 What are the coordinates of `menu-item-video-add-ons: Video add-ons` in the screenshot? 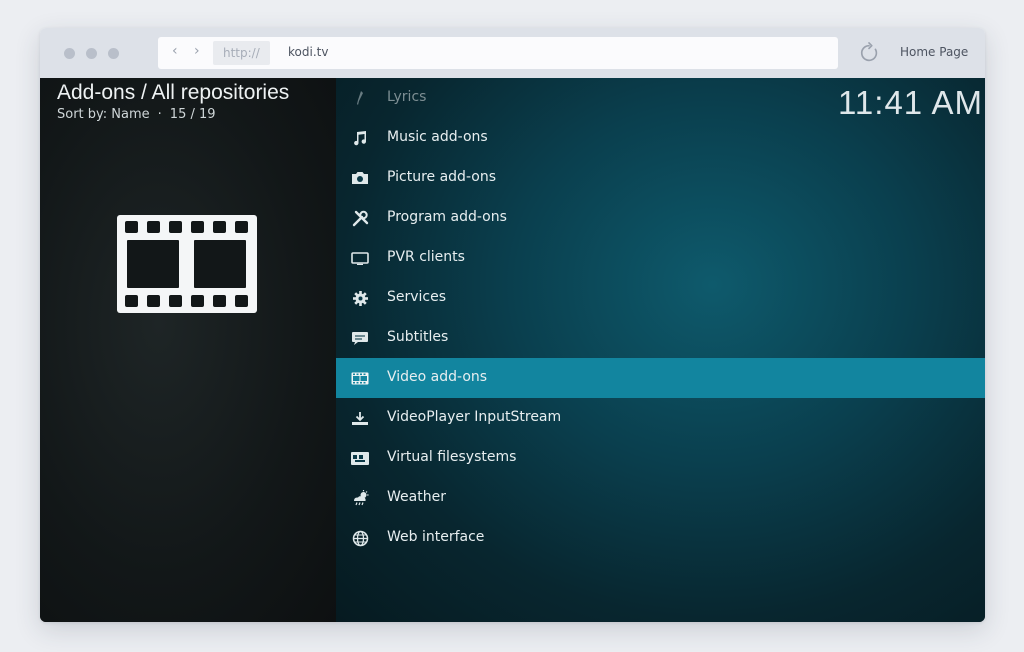 It's located at (660, 378).